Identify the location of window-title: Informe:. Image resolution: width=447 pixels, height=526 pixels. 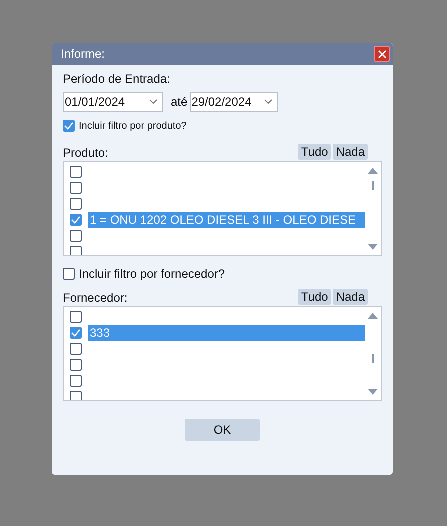
(83, 54).